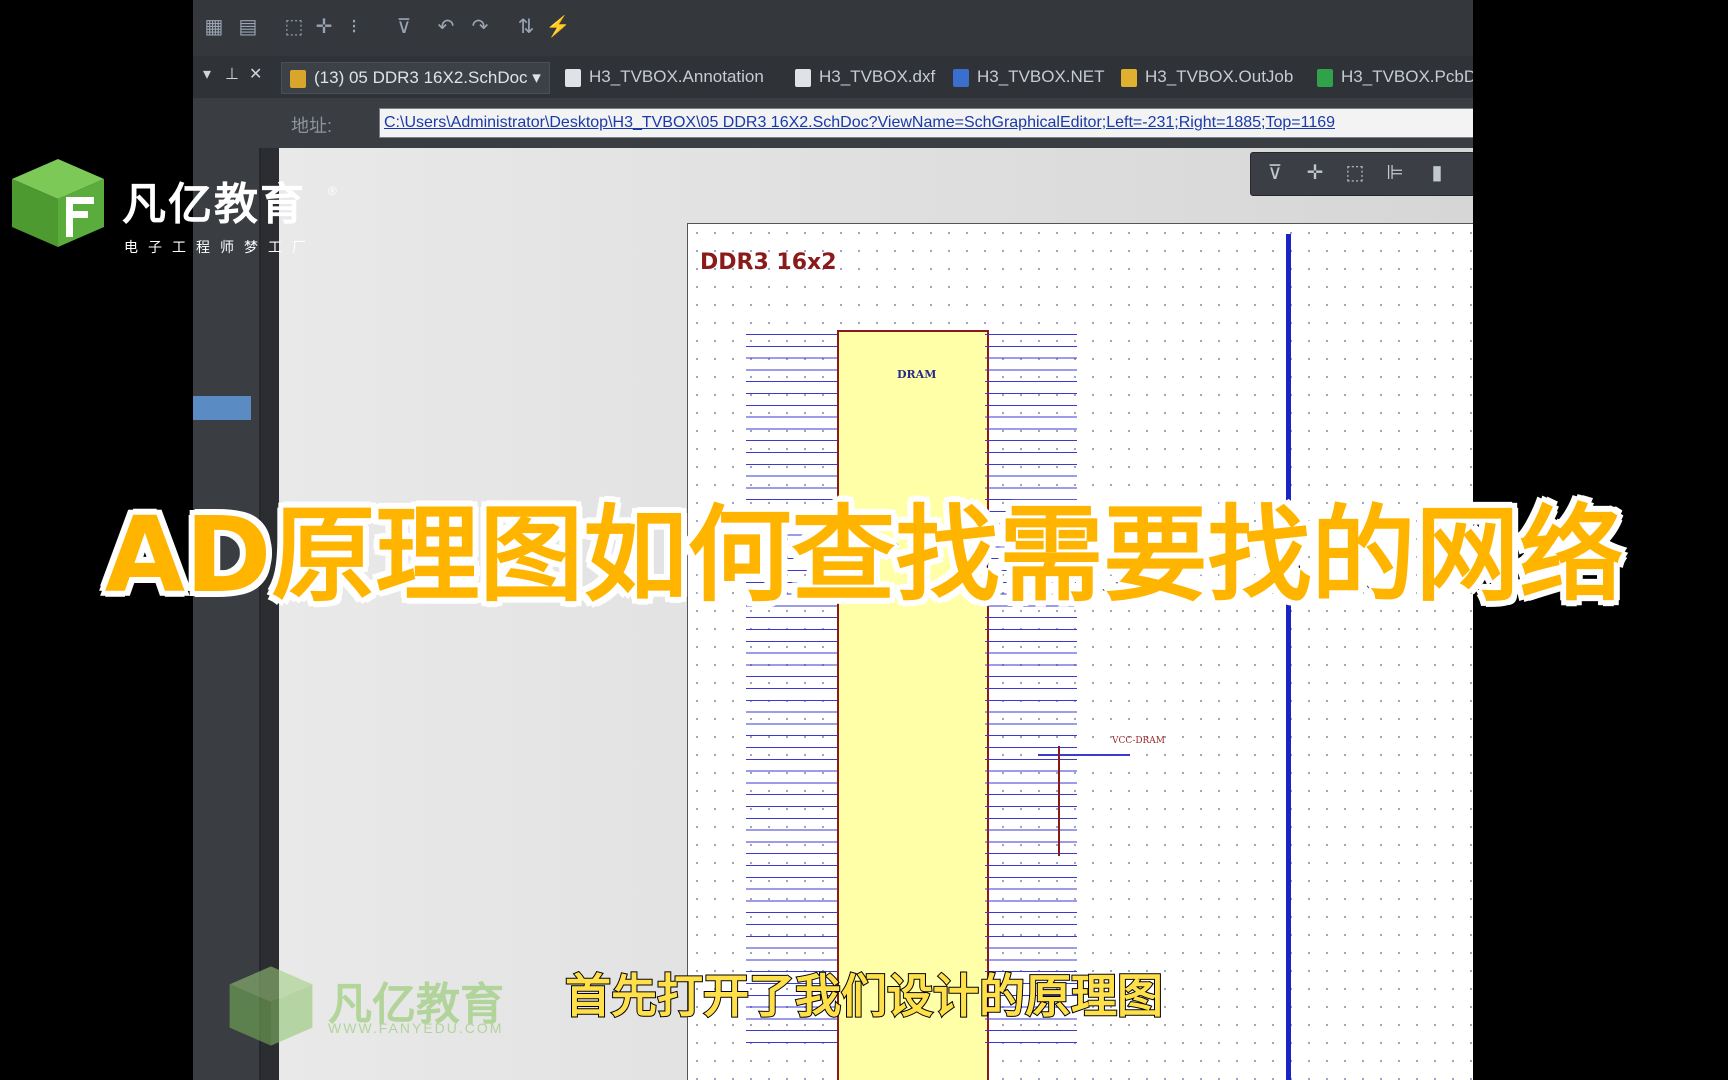 Image resolution: width=1728 pixels, height=1080 pixels. I want to click on video-subtitle: 首先打开了我们设计的原理图, so click(864, 996).